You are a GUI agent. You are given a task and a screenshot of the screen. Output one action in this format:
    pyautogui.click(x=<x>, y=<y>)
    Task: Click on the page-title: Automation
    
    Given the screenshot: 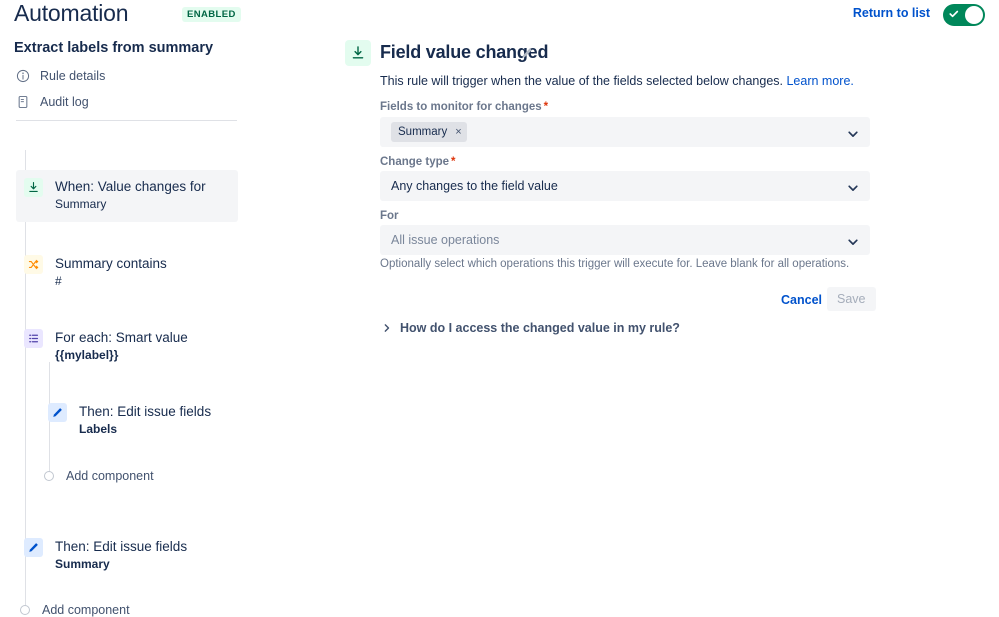 What is the action you would take?
    pyautogui.click(x=71, y=13)
    